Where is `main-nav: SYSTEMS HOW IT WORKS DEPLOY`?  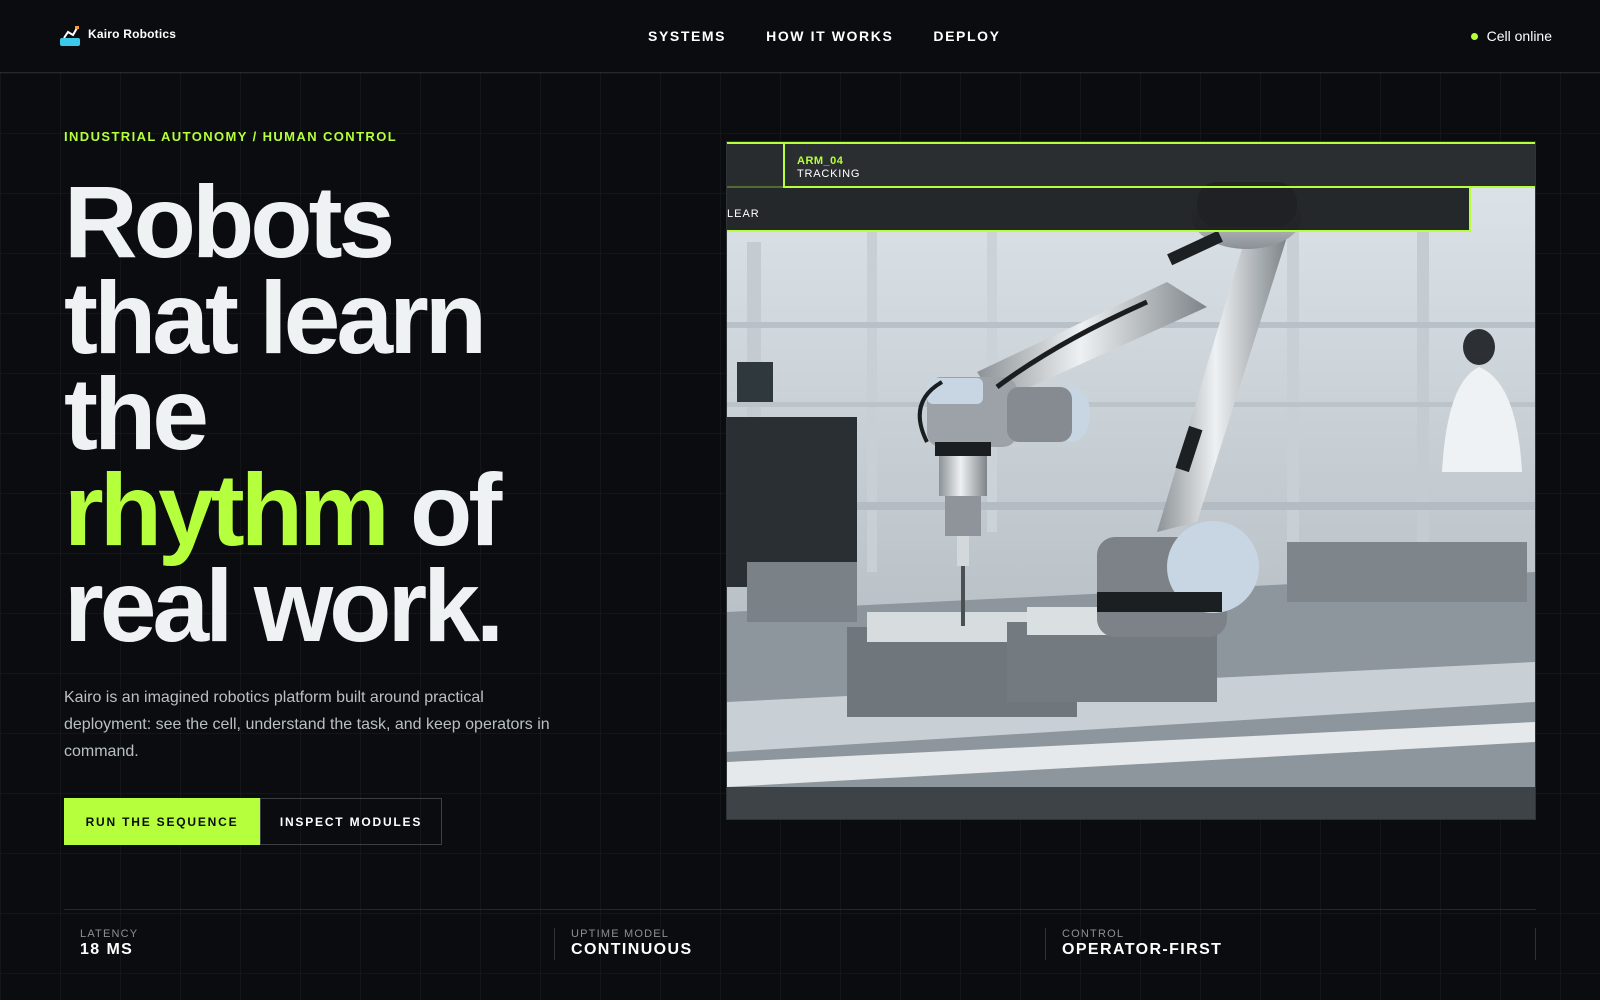
main-nav: SYSTEMS HOW IT WORKS DEPLOY is located at coordinates (844, 36).